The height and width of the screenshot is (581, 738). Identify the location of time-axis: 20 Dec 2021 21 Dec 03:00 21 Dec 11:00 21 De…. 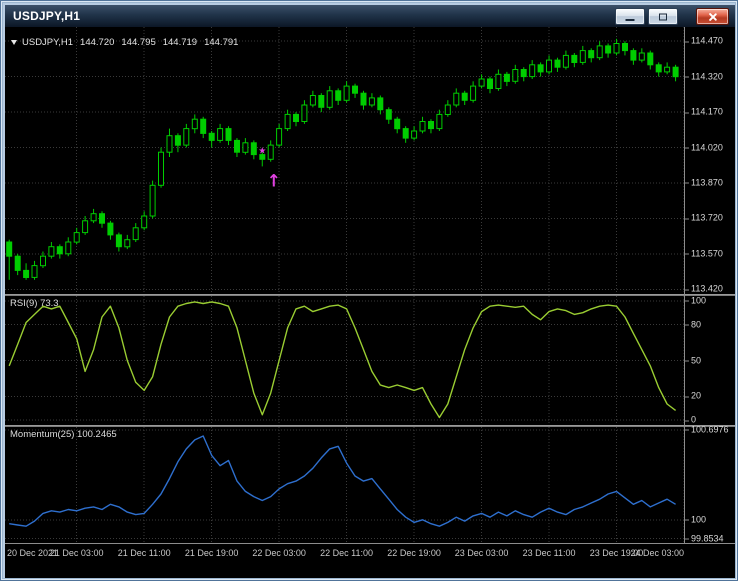
(370, 561).